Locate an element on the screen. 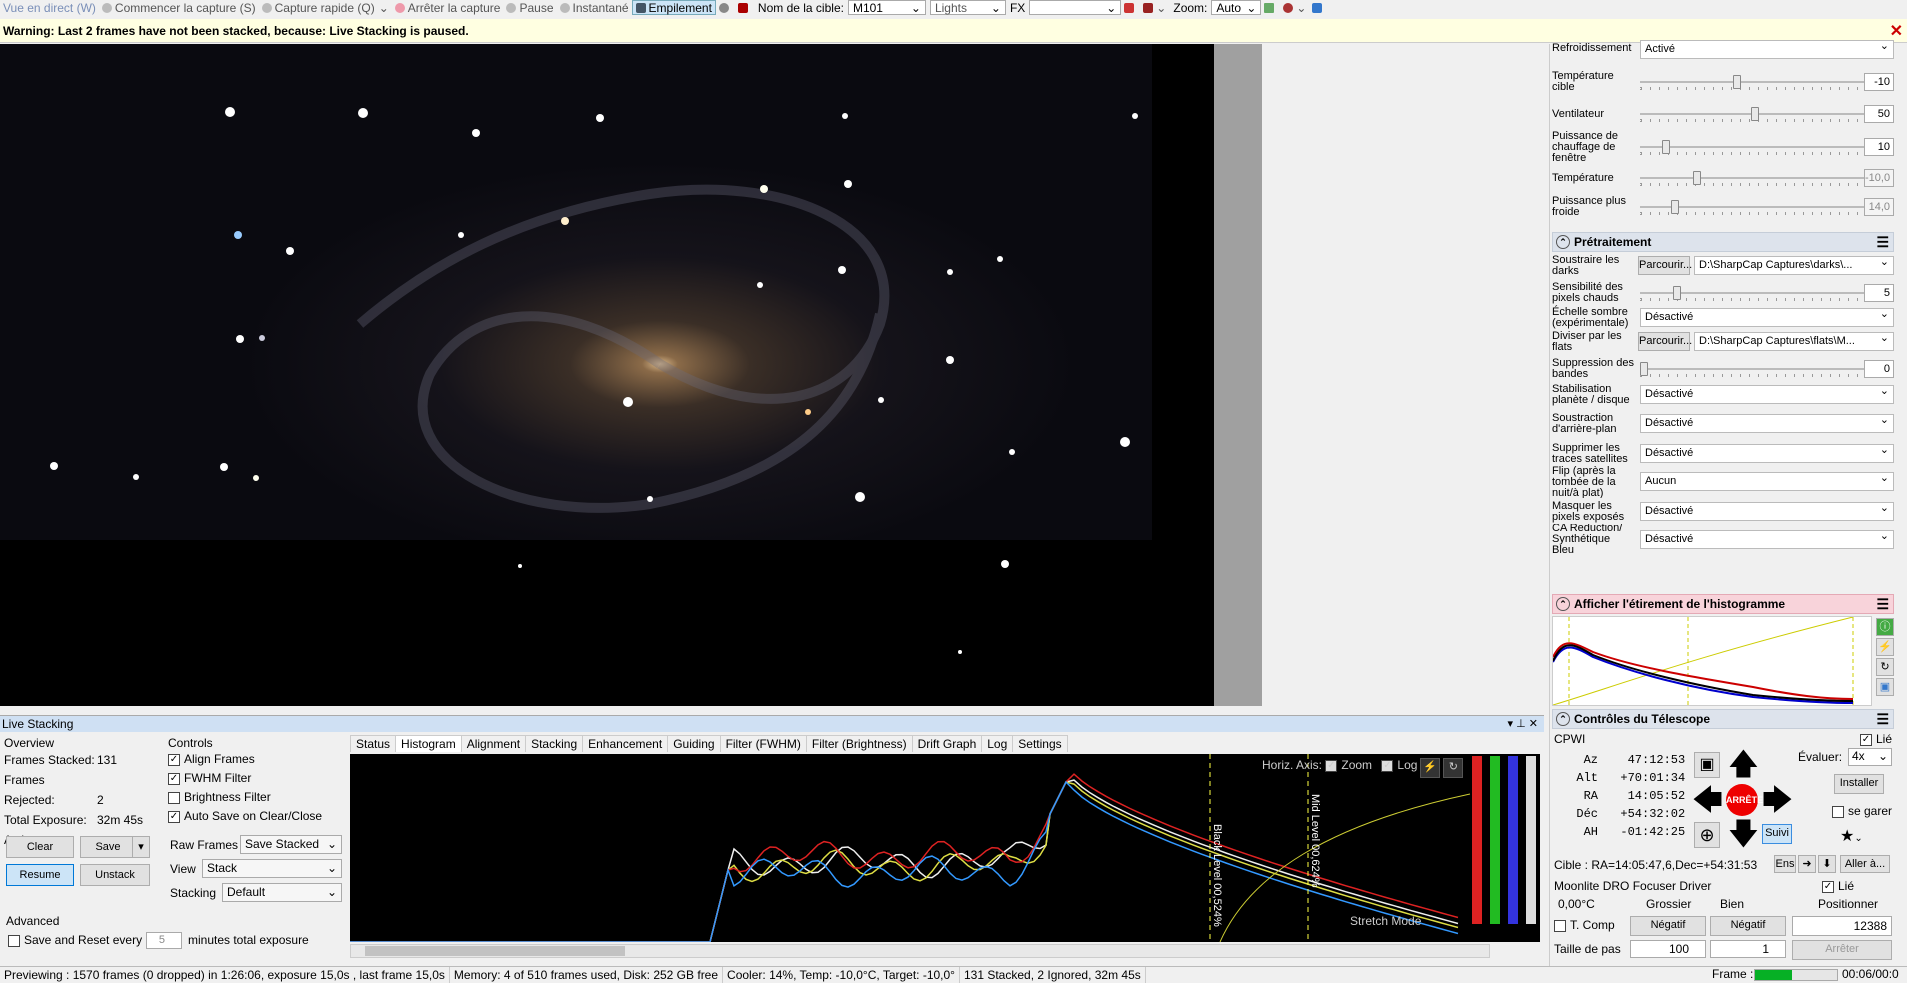 The height and width of the screenshot is (983, 1907). tab-filter-fwhm: Filter (FWHM) is located at coordinates (763, 743).